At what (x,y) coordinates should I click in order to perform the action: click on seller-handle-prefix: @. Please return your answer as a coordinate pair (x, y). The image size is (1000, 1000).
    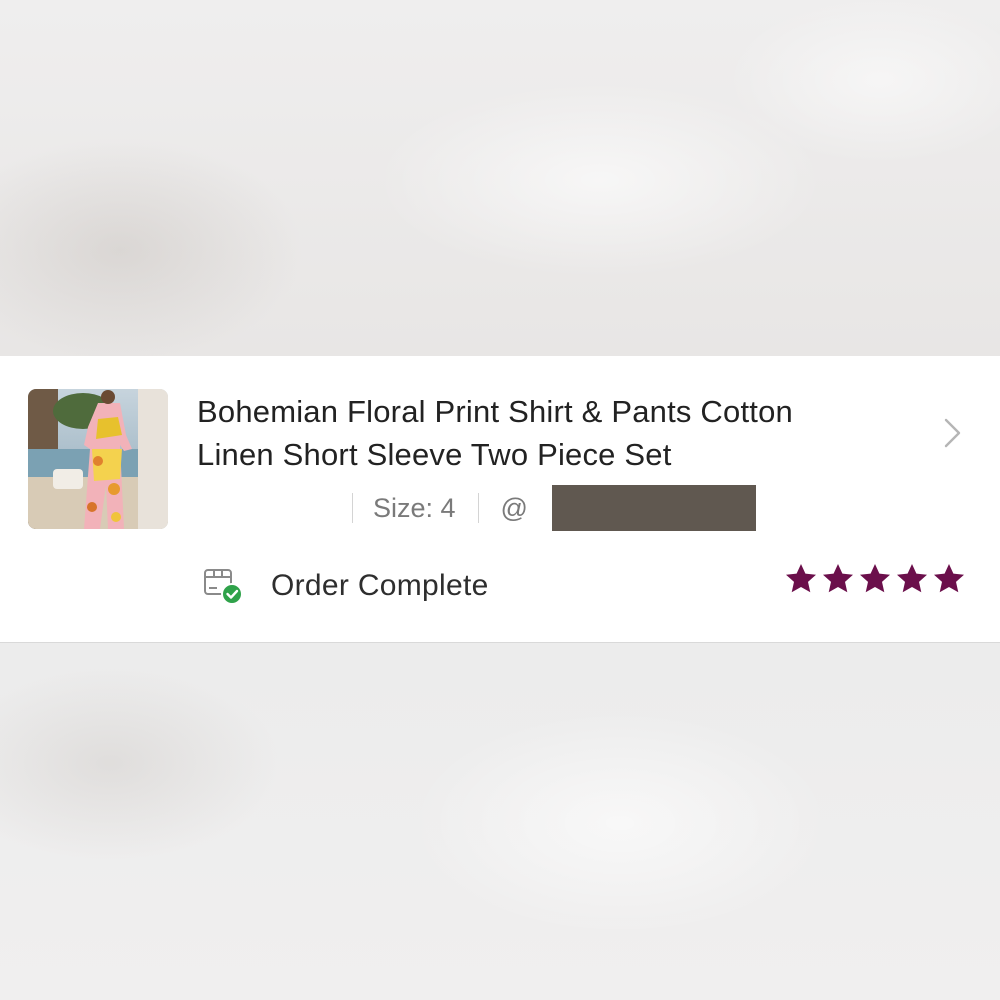
    Looking at the image, I should click on (514, 507).